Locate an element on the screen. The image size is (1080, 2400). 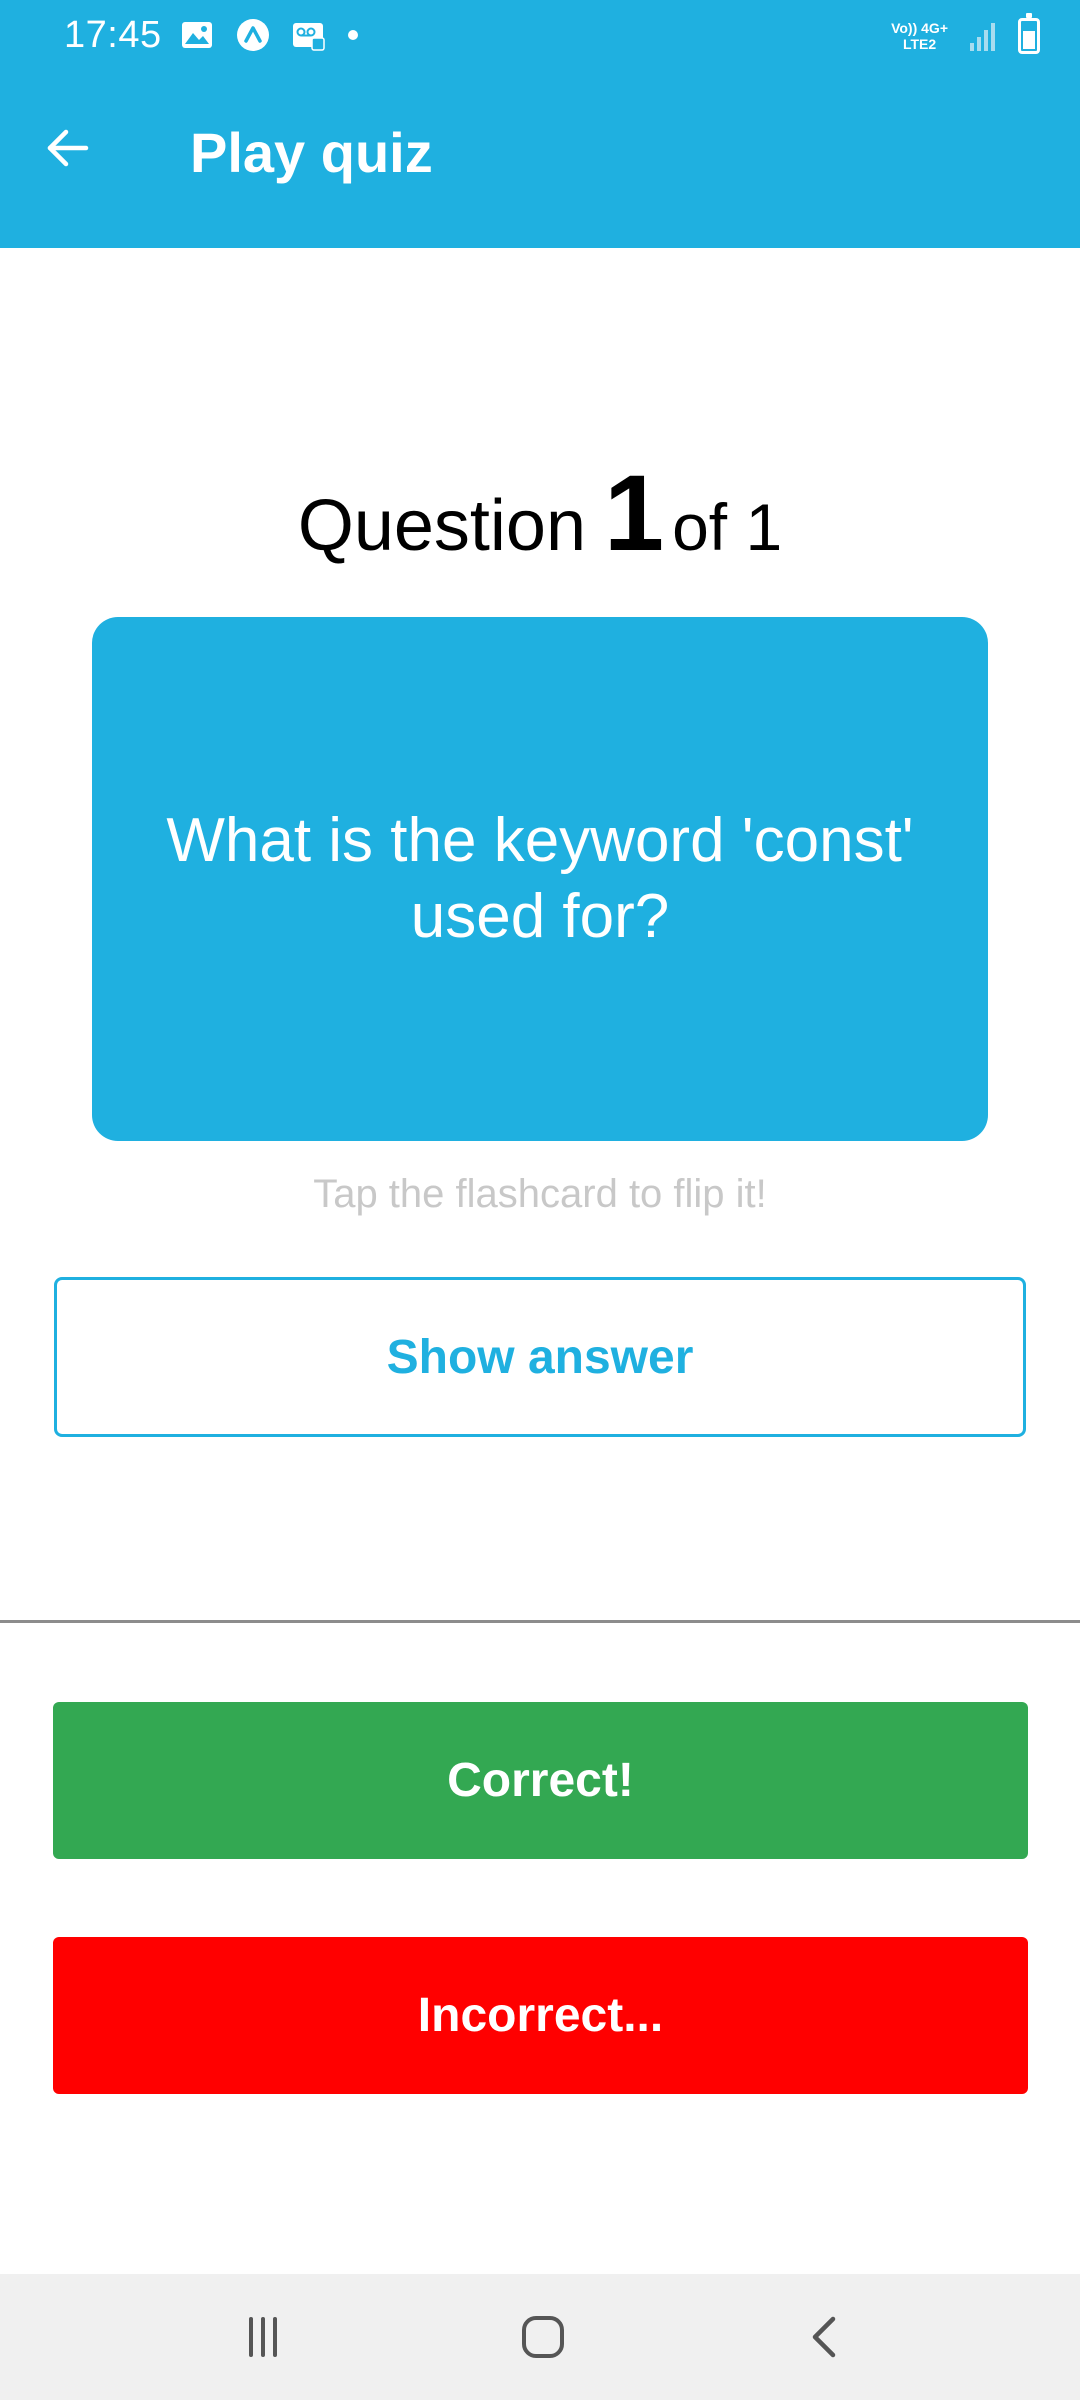
battery-icon is located at coordinates (1029, 33).